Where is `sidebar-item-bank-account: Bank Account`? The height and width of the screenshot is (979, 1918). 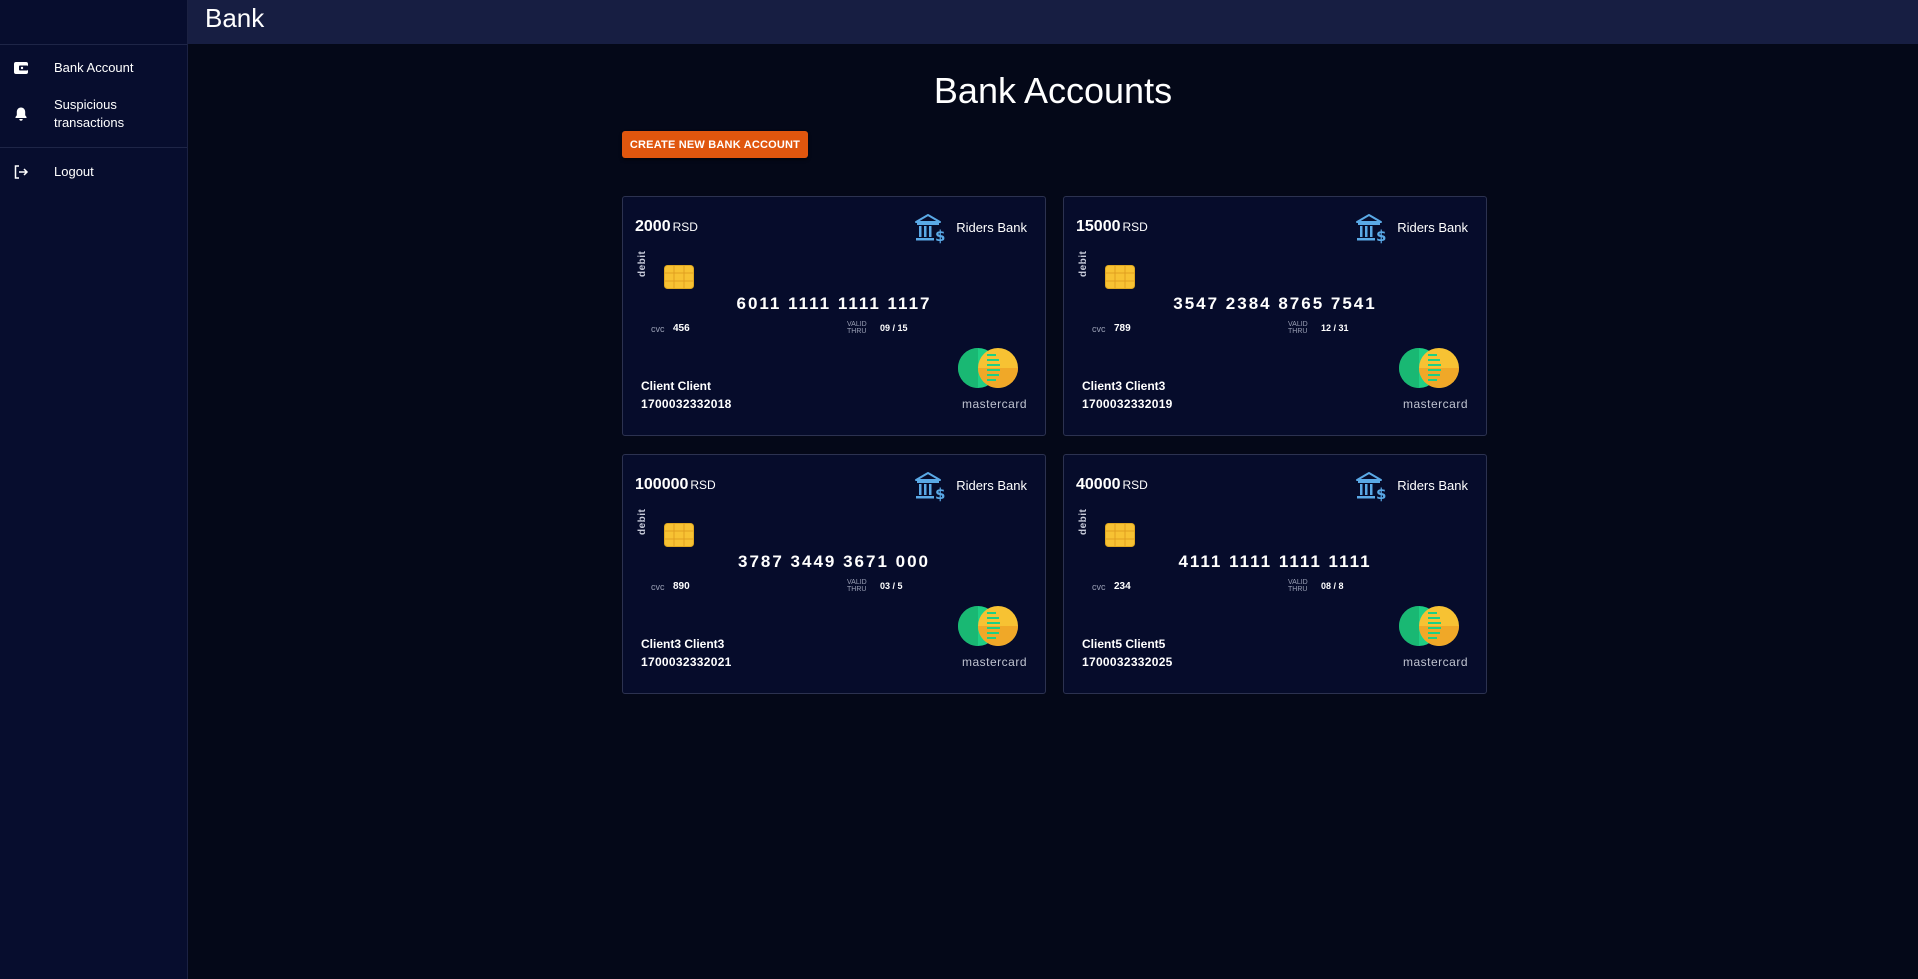
sidebar-item-bank-account: Bank Account is located at coordinates (93, 68).